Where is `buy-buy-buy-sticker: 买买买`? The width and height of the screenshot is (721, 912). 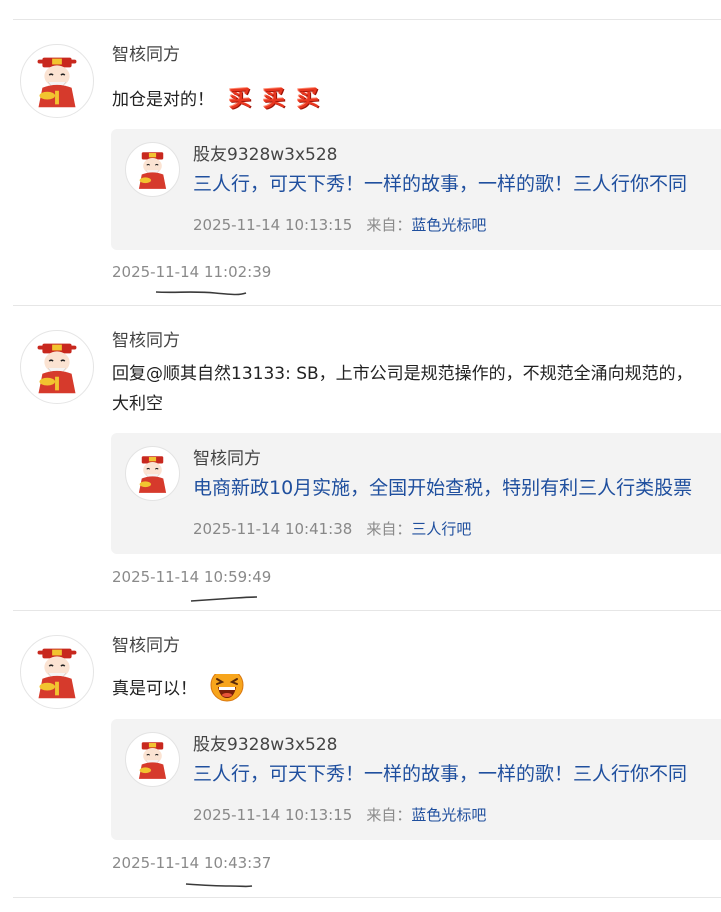
buy-buy-buy-sticker: 买买买 is located at coordinates (274, 99).